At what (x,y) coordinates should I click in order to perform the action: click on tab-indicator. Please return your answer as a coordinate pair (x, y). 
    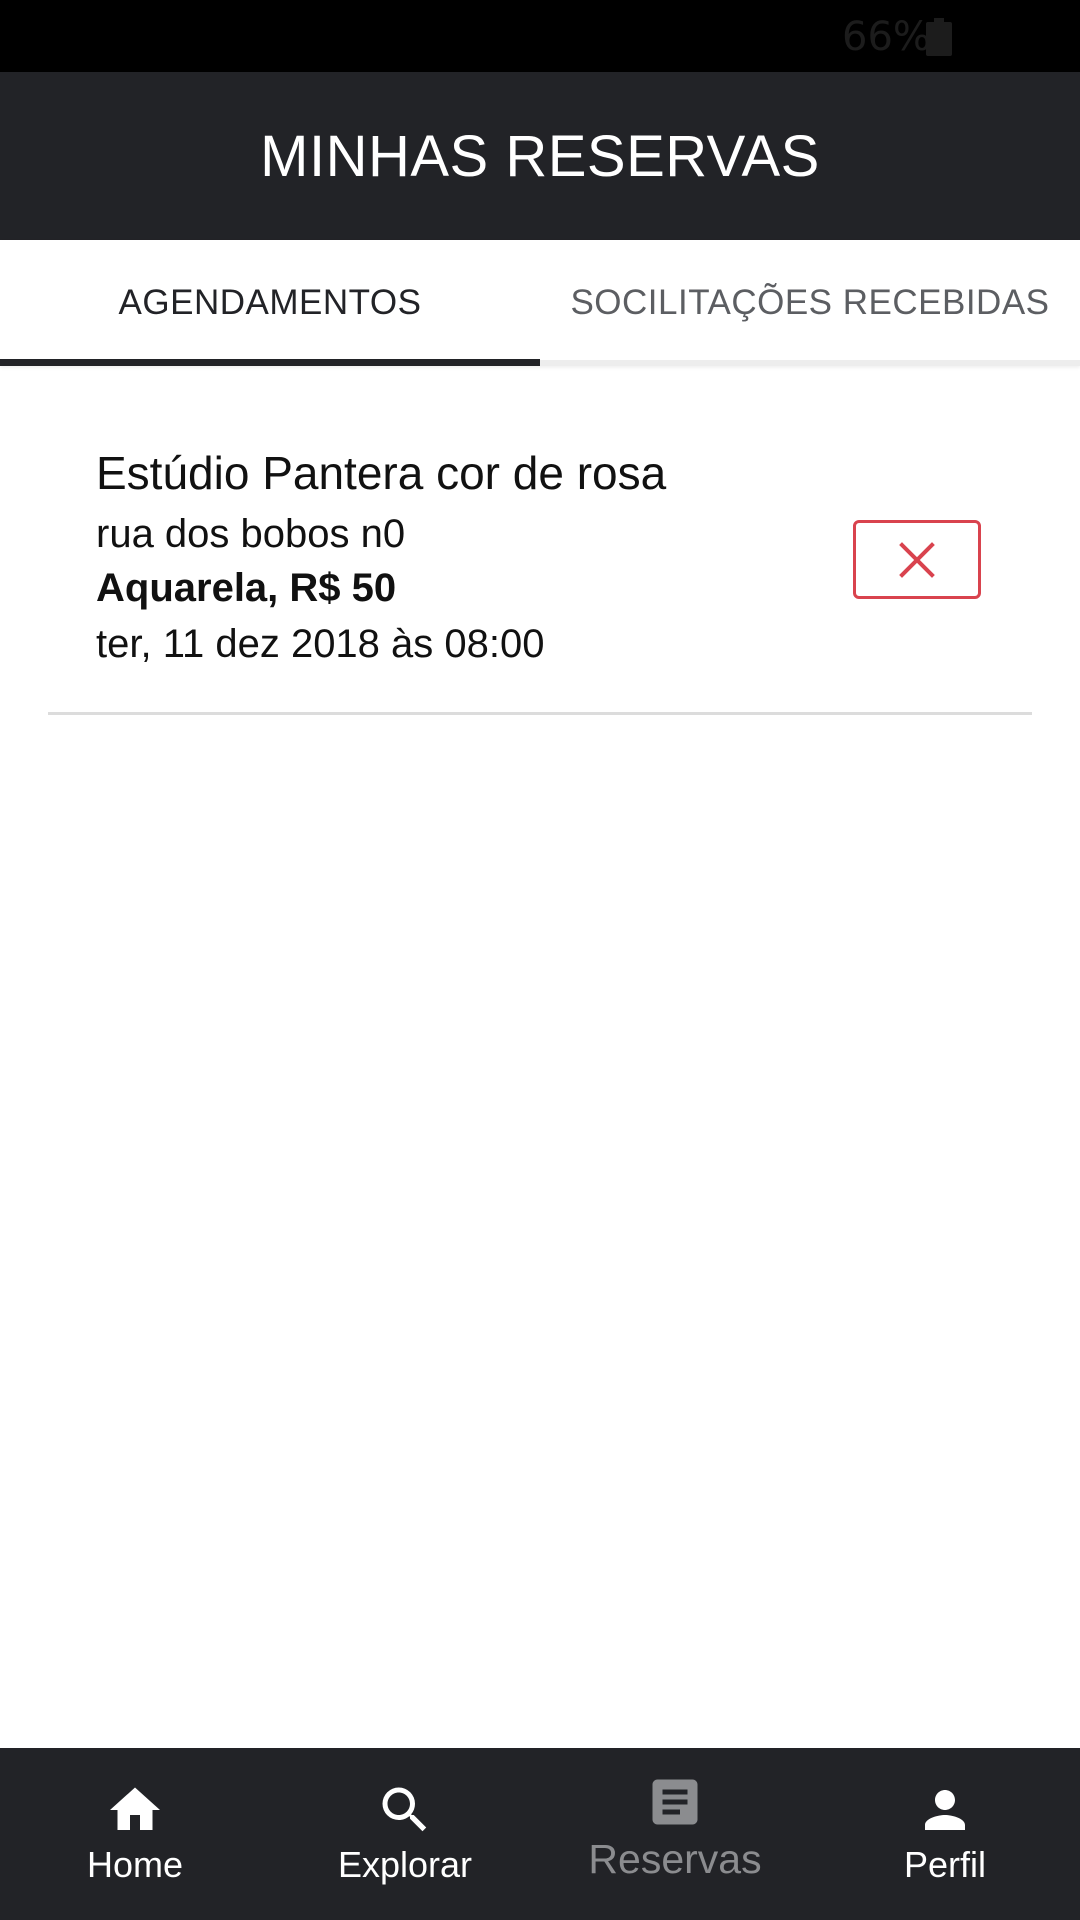
    Looking at the image, I should click on (270, 362).